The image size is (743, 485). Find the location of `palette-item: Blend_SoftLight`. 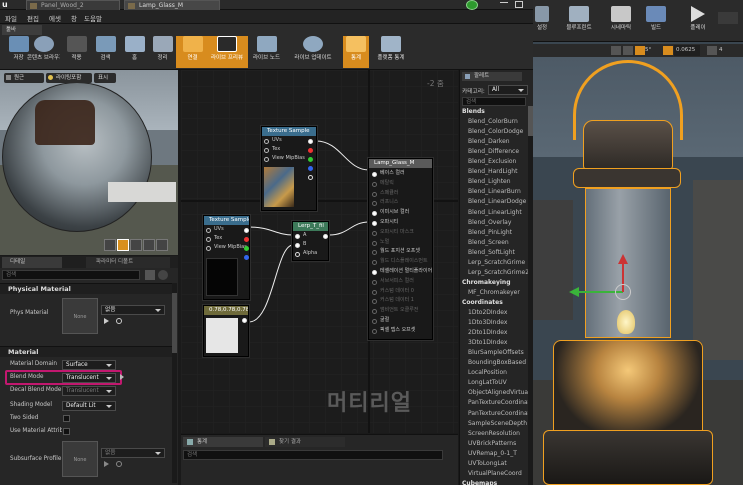

palette-item: Blend_SoftLight is located at coordinates (491, 252).